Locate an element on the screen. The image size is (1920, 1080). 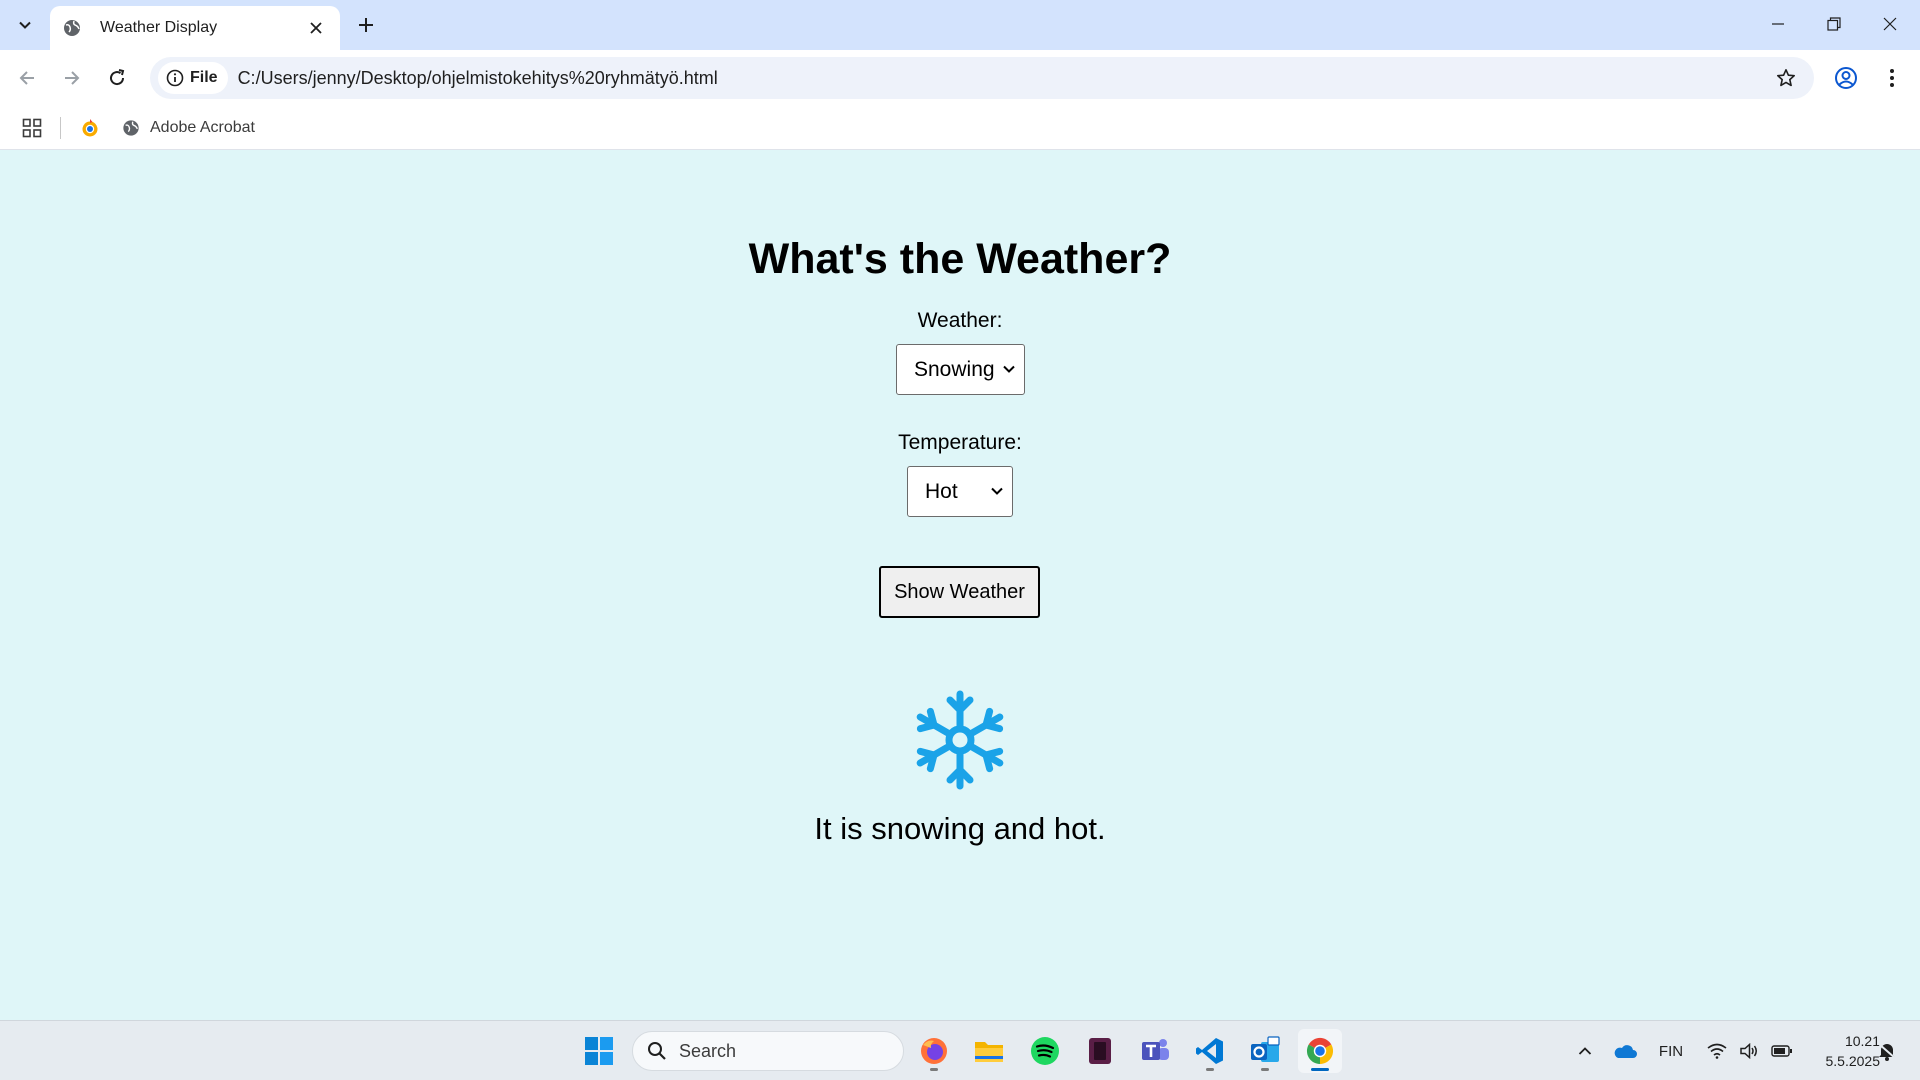
show-hidden-icons-button is located at coordinates (1585, 1050).